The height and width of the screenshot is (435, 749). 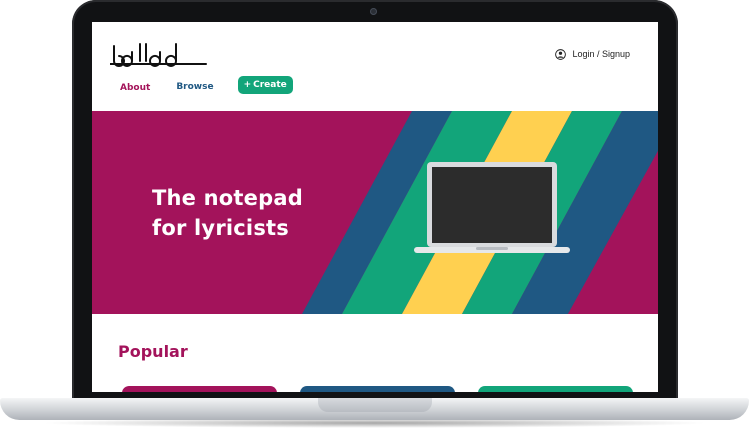 I want to click on plus-icon: +, so click(x=247, y=85).